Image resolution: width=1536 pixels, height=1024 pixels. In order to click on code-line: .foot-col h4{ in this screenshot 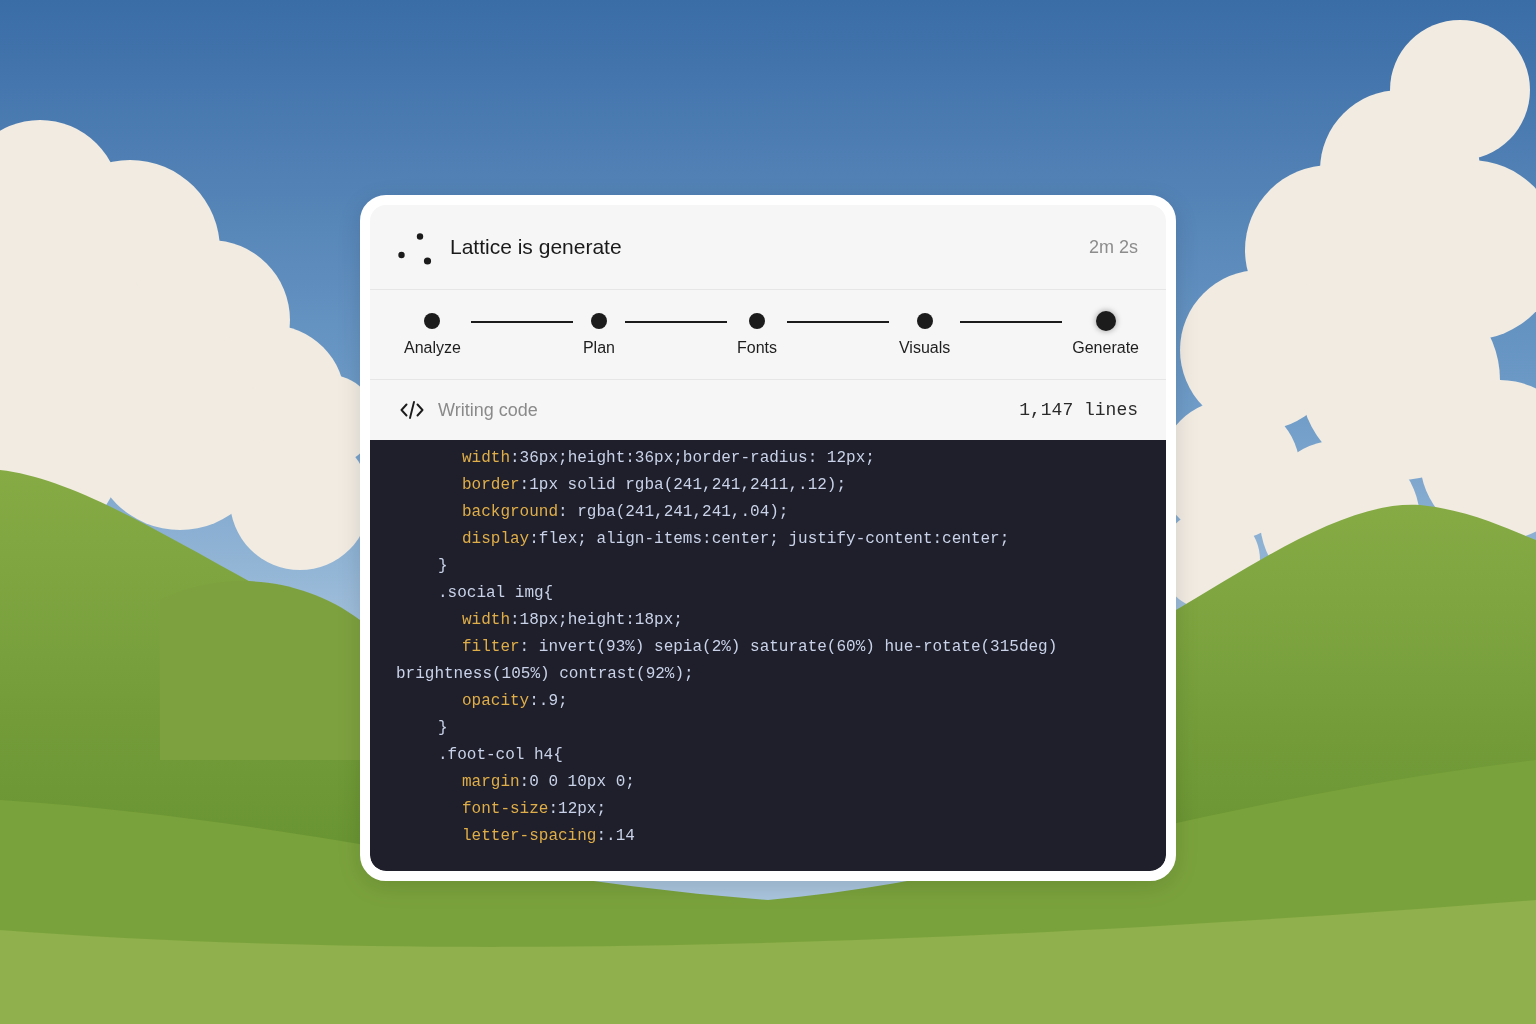, I will do `click(500, 755)`.